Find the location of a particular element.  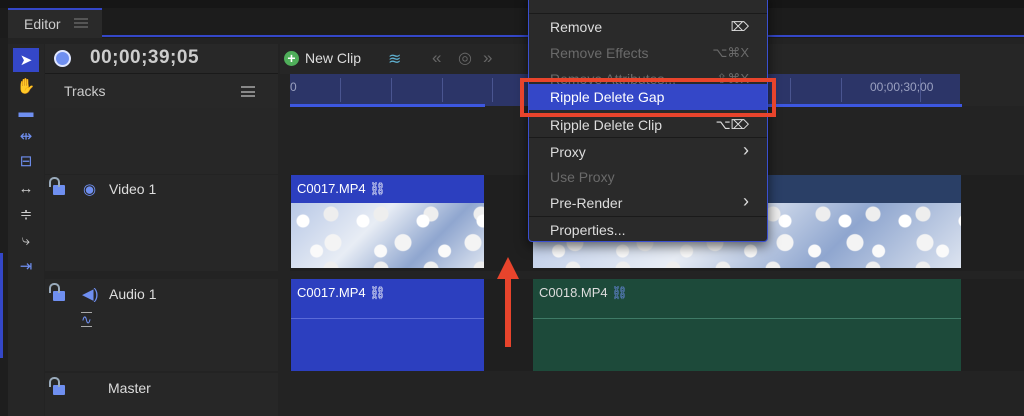

tracks-header: Tracks is located at coordinates (161, 91).